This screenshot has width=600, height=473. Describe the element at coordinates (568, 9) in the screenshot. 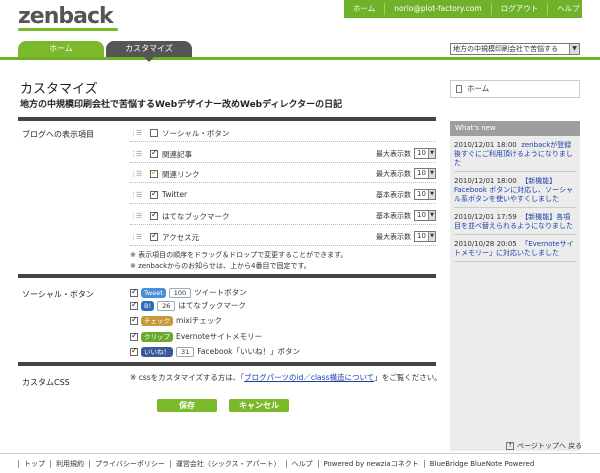

I see `top-nav-help: ヘルプ` at that location.